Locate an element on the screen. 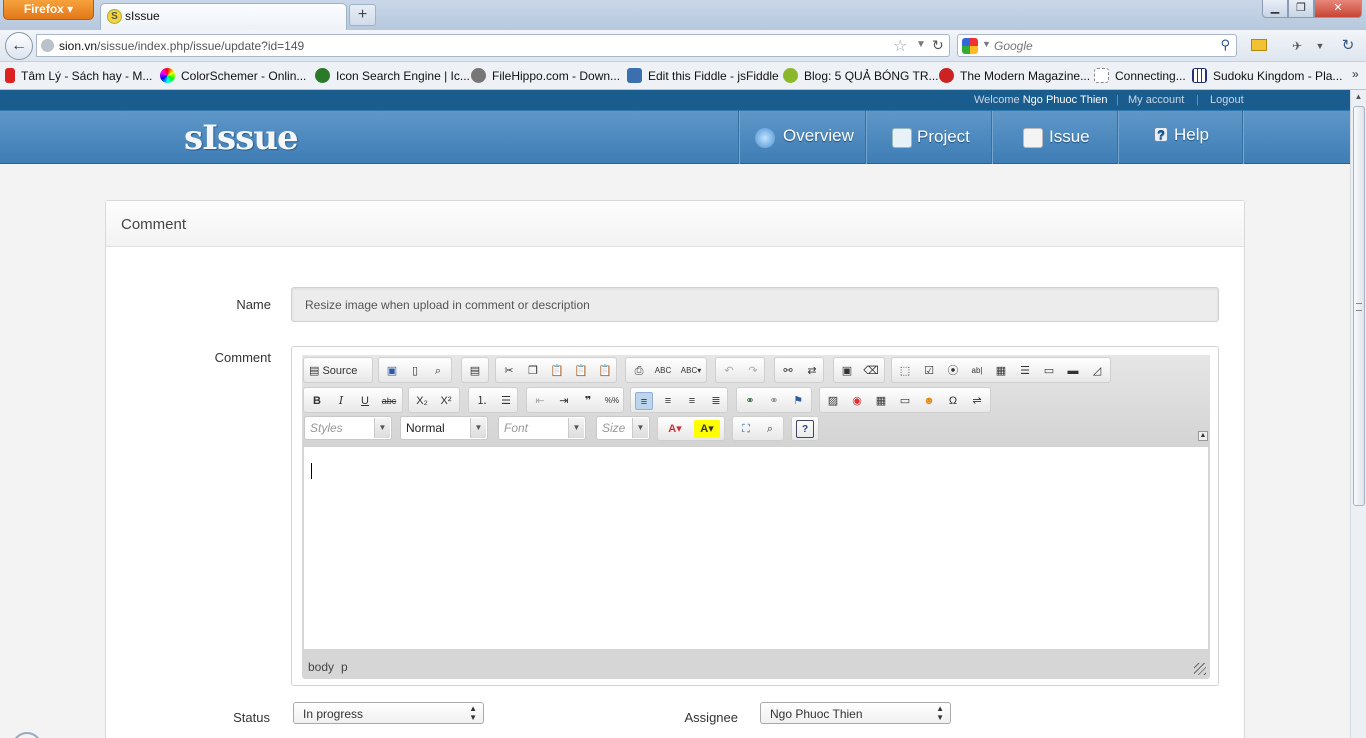 This screenshot has width=1366, height=738. menu-item-project: Project is located at coordinates (928, 137).